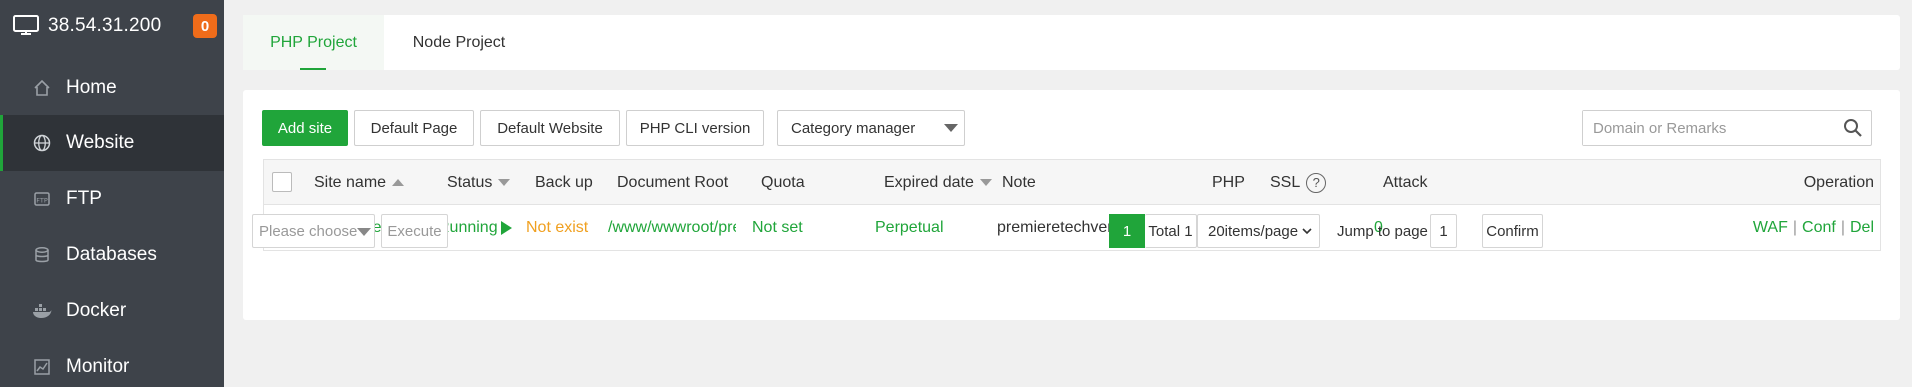 Image resolution: width=1912 pixels, height=387 pixels. What do you see at coordinates (350, 182) in the screenshot?
I see `col-site-name-label: Site name` at bounding box center [350, 182].